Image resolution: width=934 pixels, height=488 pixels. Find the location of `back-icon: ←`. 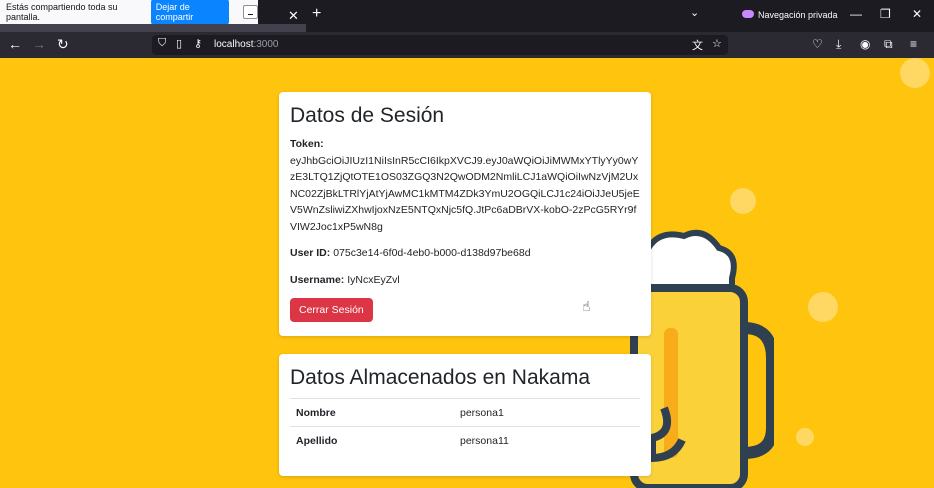

back-icon: ← is located at coordinates (15, 44).